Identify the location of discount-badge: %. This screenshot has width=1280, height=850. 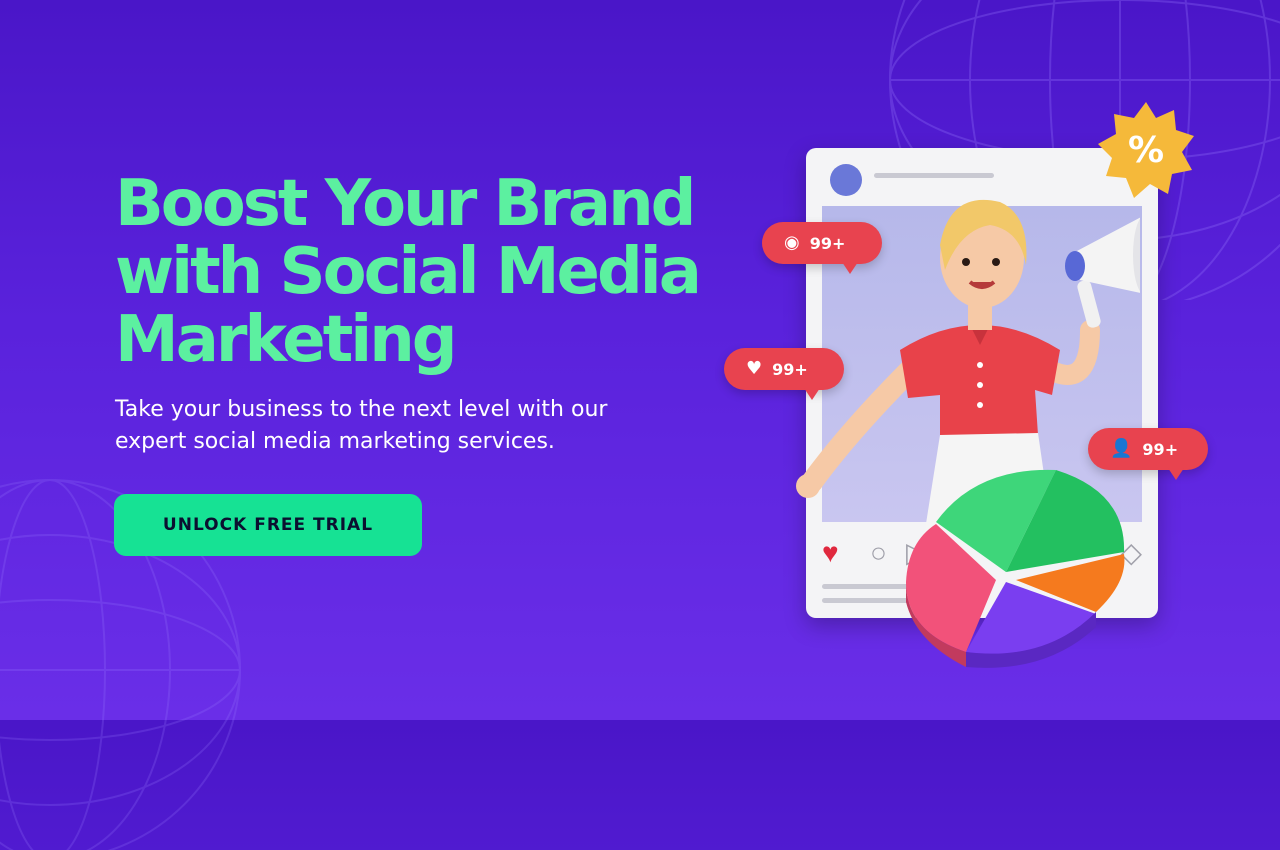
(1146, 150).